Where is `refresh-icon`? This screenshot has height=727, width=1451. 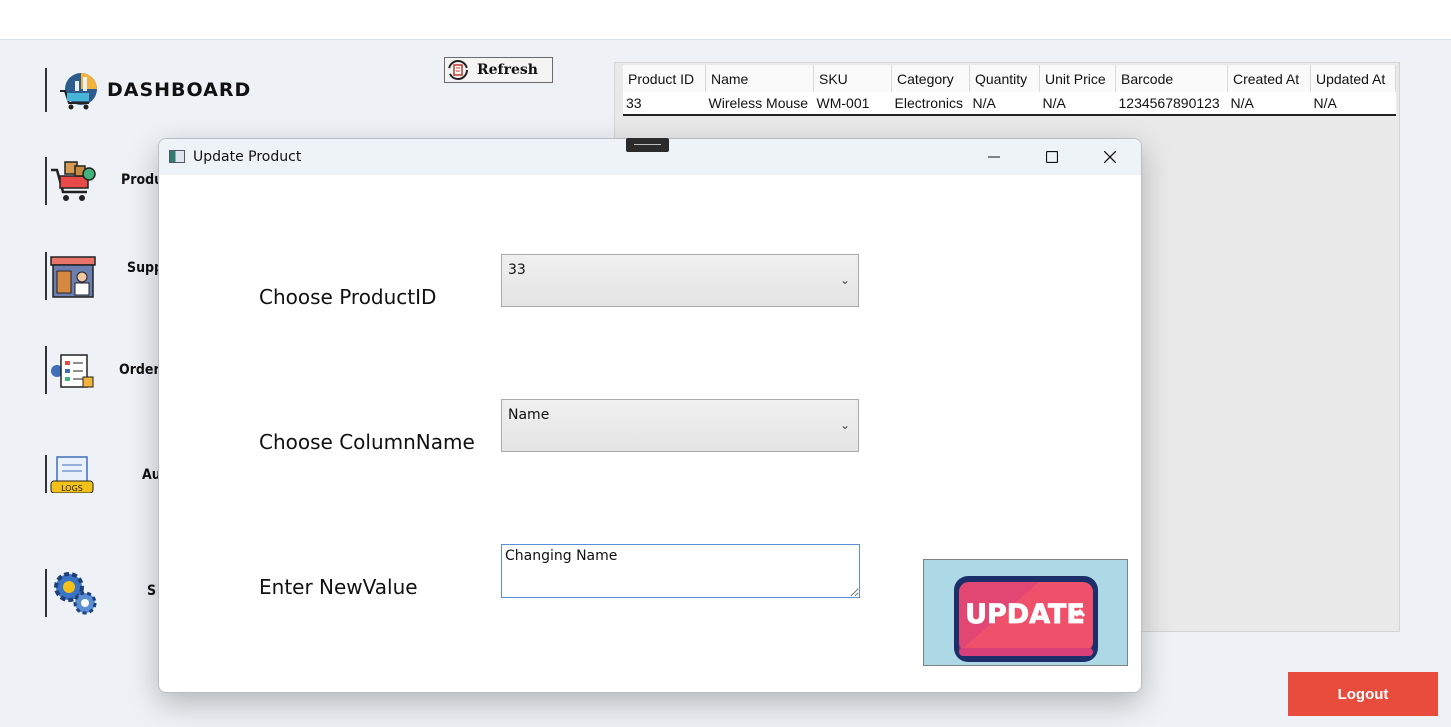 refresh-icon is located at coordinates (458, 70).